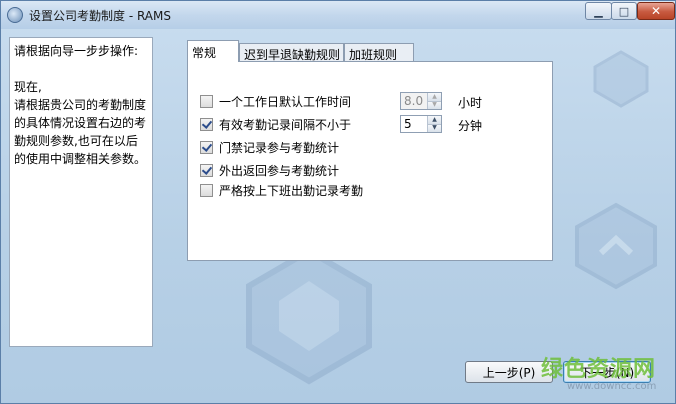 The height and width of the screenshot is (404, 676). Describe the element at coordinates (309, 316) in the screenshot. I see `background-emblem-large` at that location.